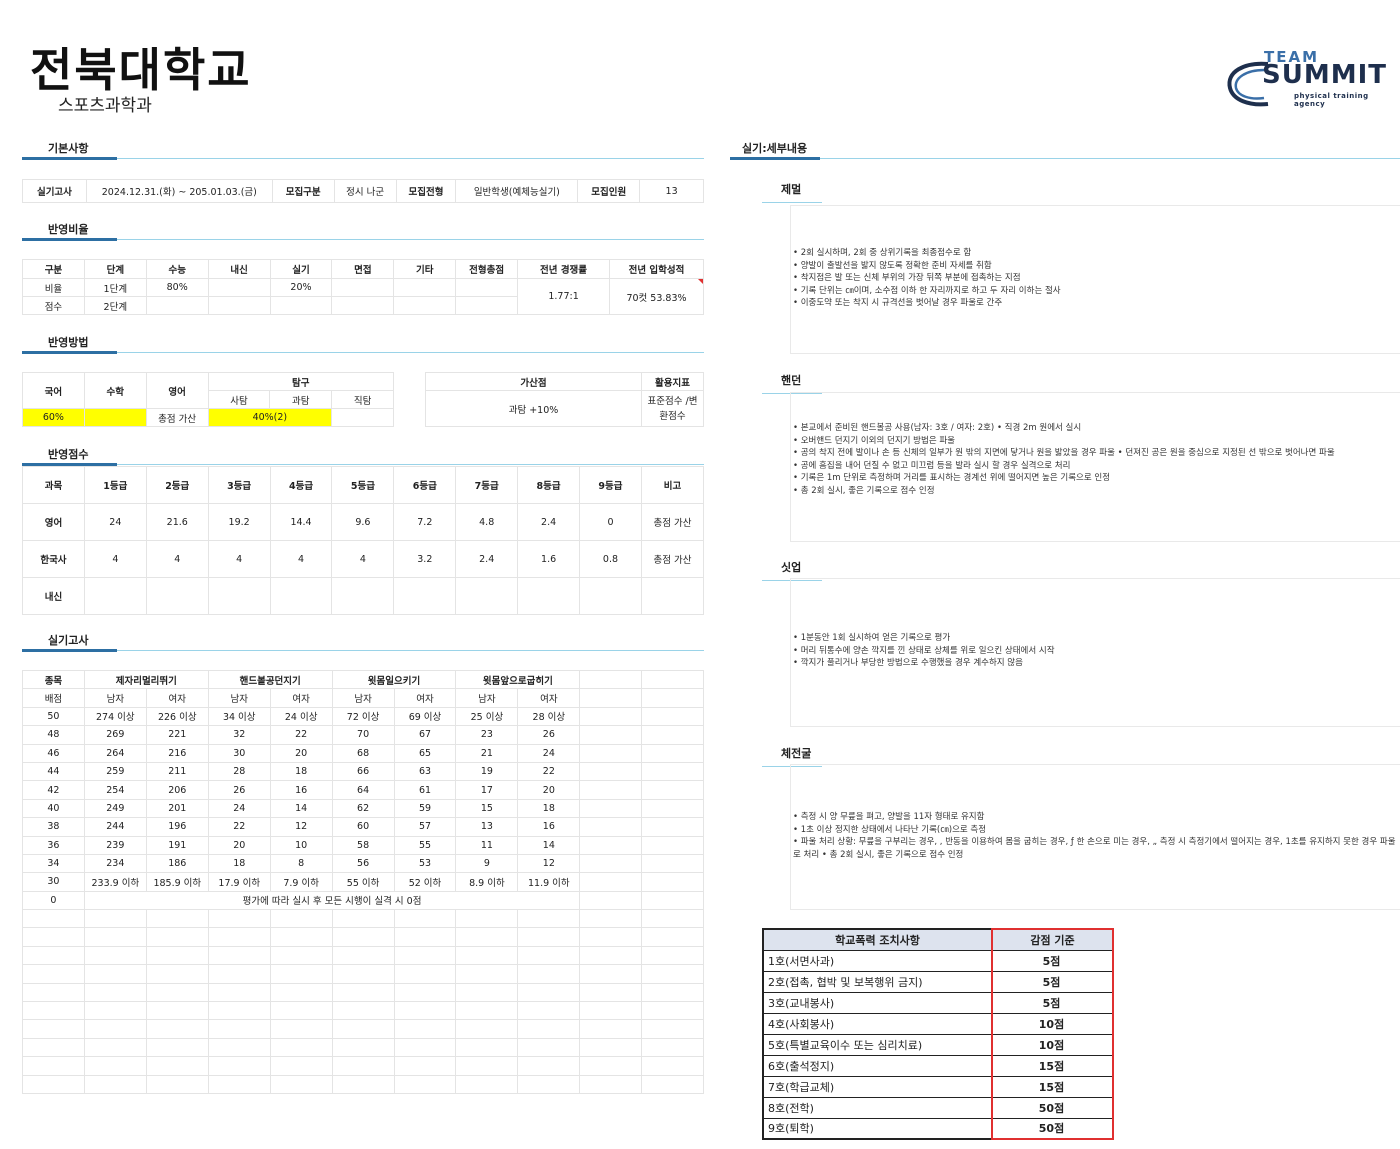 The height and width of the screenshot is (1149, 1400). Describe the element at coordinates (518, 679) in the screenshot. I see `event-header: 윗몸앞으로굽히기` at that location.